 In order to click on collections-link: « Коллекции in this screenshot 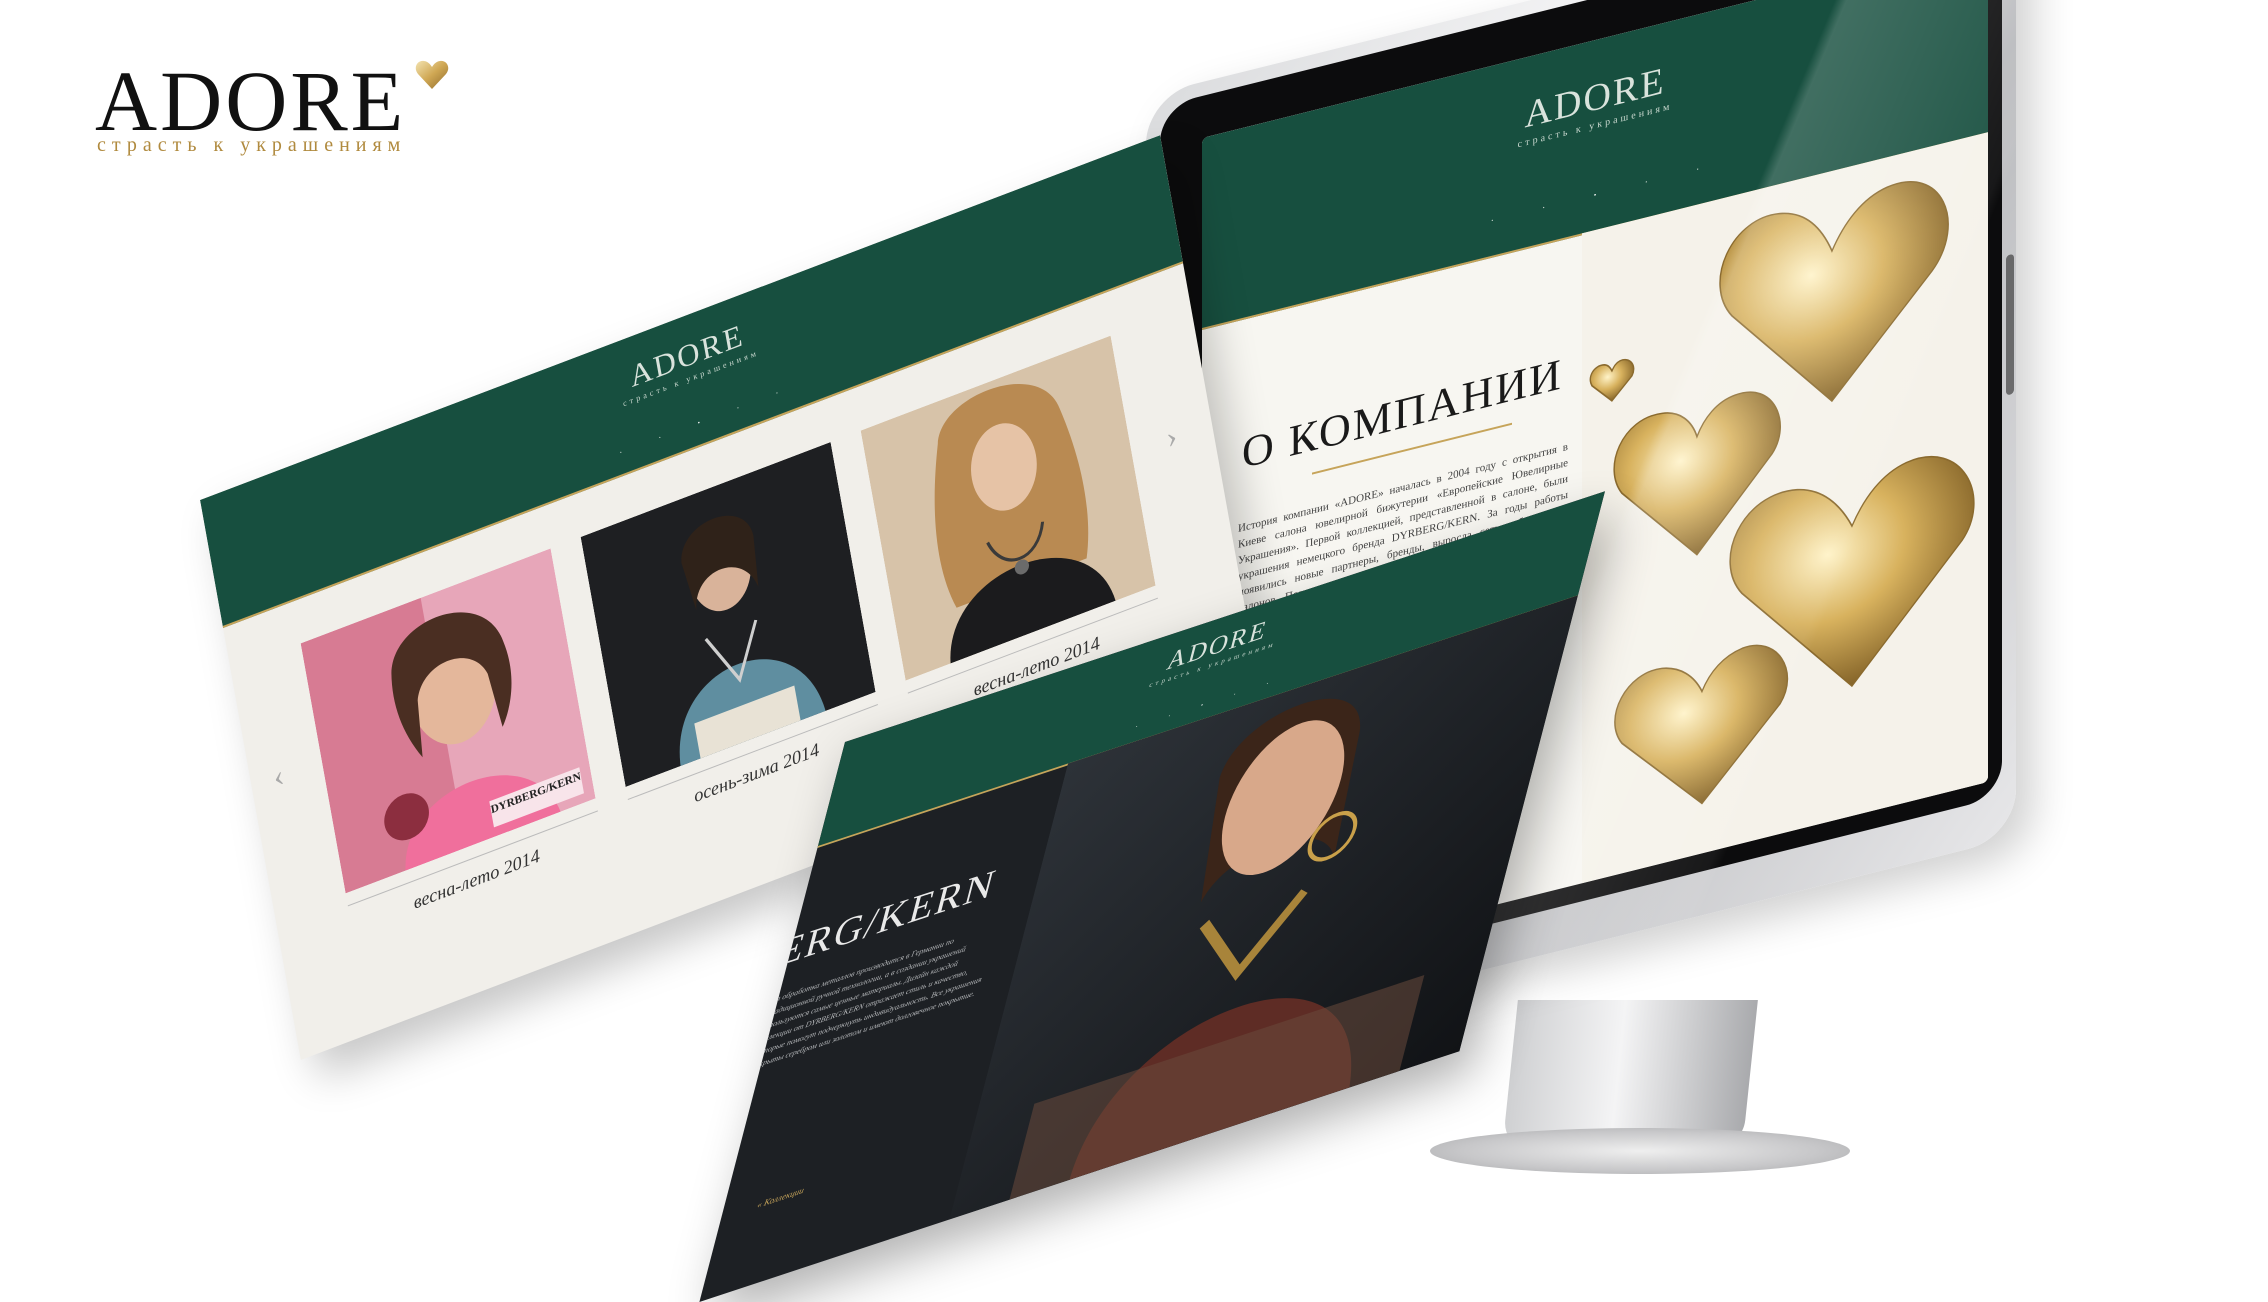, I will do `click(780, 1197)`.